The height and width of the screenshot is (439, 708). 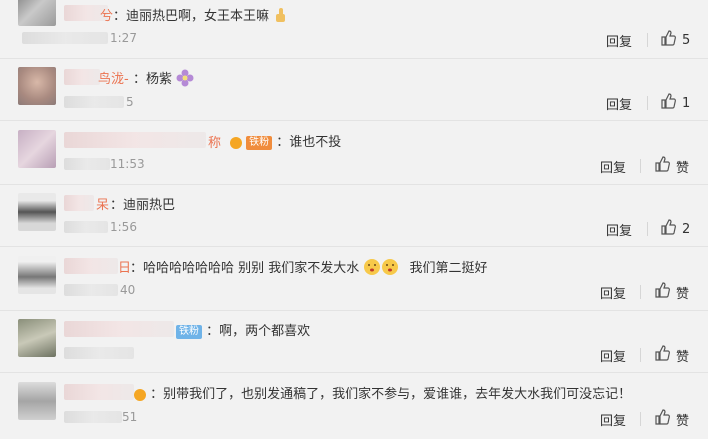 What do you see at coordinates (354, 215) in the screenshot?
I see `comment-row: 呆 ：迪丽热巴 1:56 回复 2` at bounding box center [354, 215].